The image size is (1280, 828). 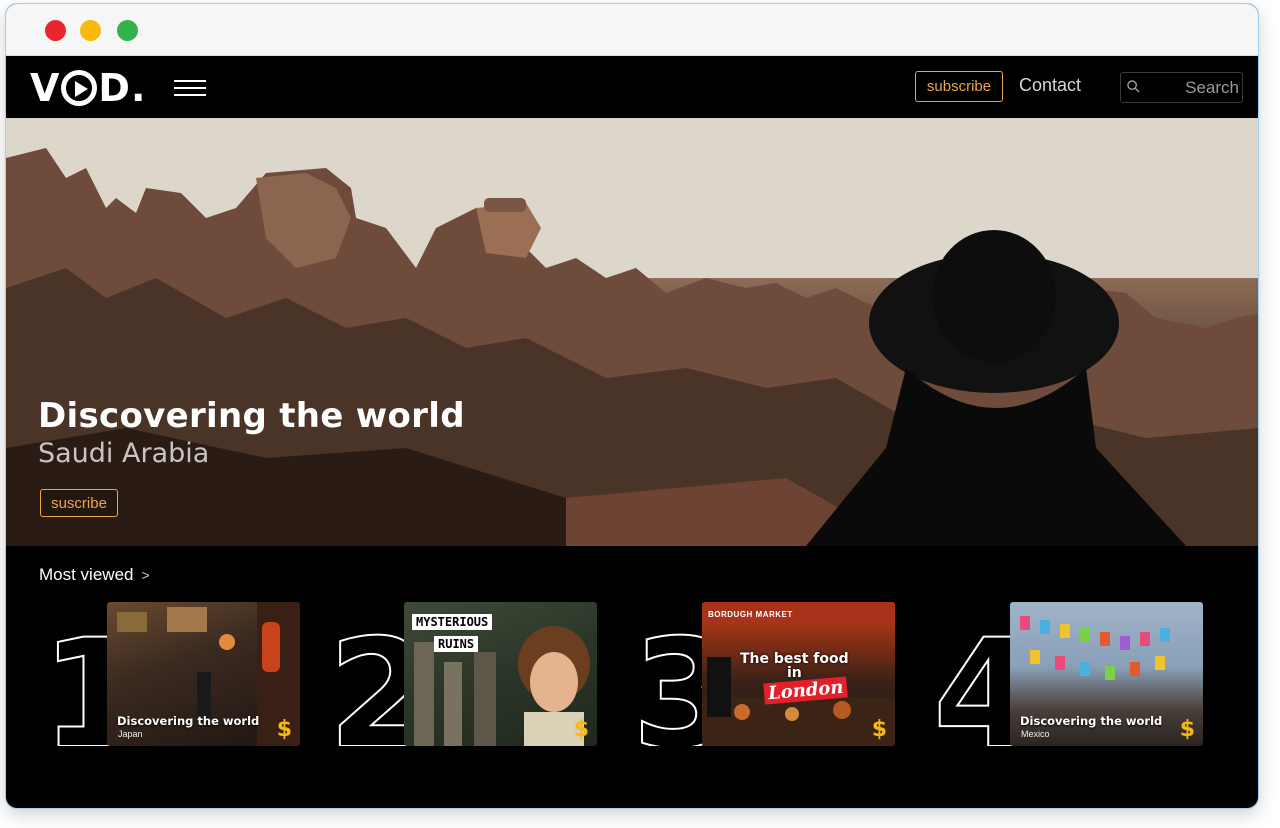 What do you see at coordinates (452, 622) in the screenshot?
I see `ruins-tag-mysterious: MYSTERIOUS` at bounding box center [452, 622].